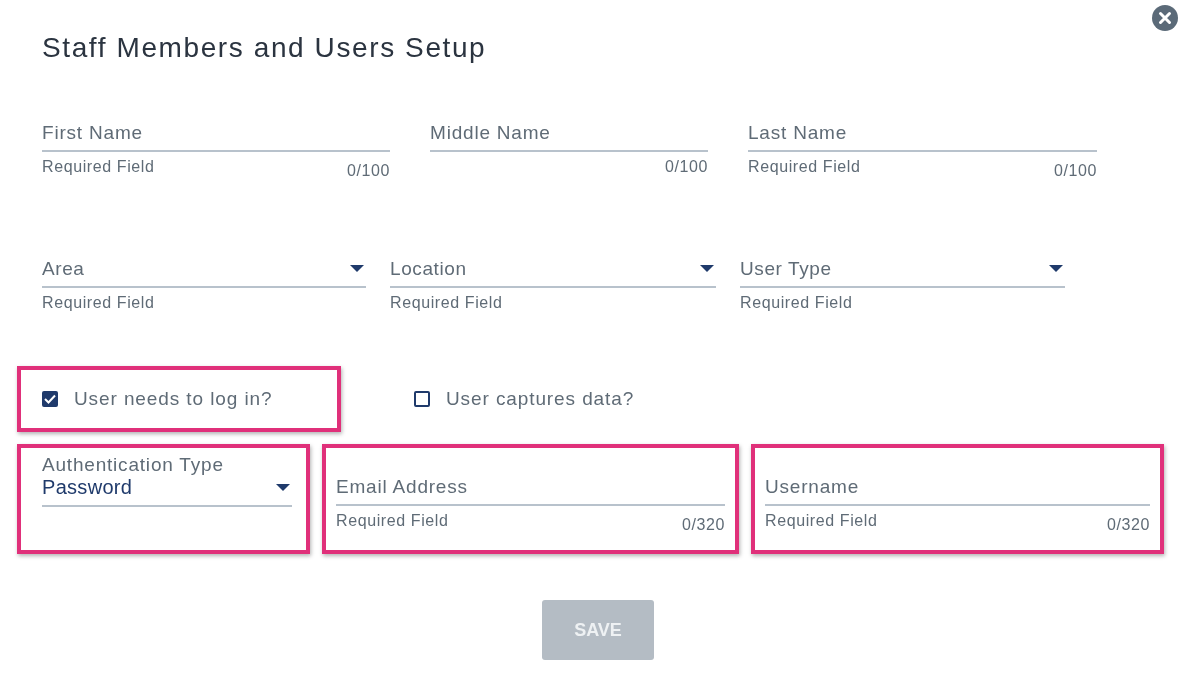 The height and width of the screenshot is (699, 1187). I want to click on text-field: Username, so click(957, 490).